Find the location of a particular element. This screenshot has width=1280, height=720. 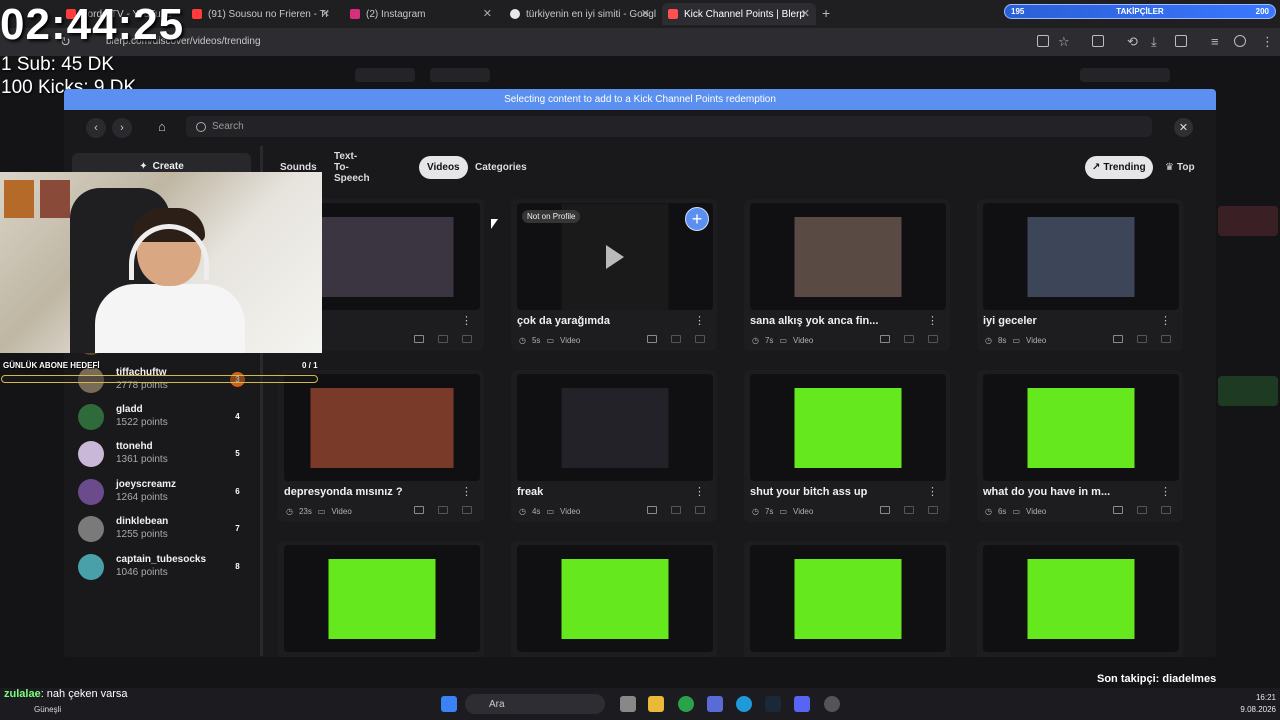

add-button: + is located at coordinates (697, 219).